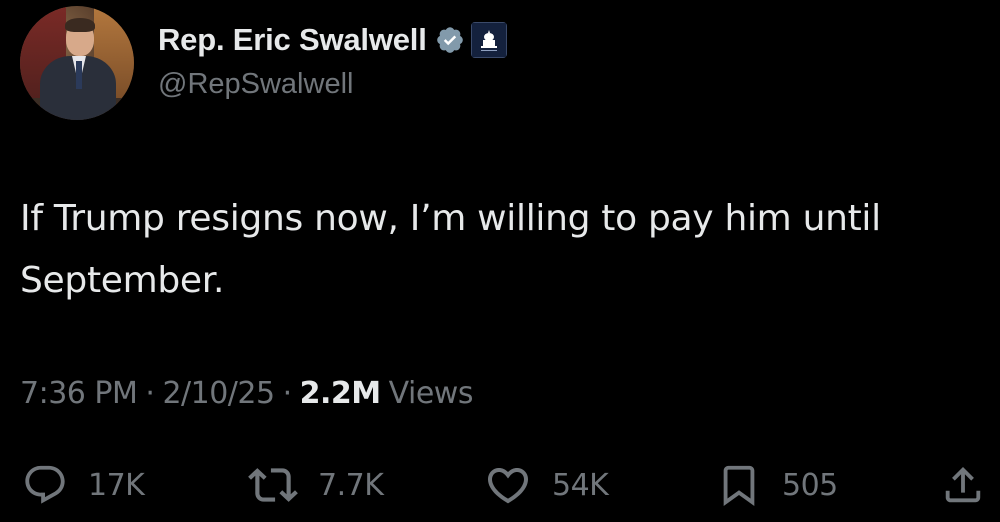 This screenshot has height=522, width=1000. I want to click on avatar, so click(77, 63).